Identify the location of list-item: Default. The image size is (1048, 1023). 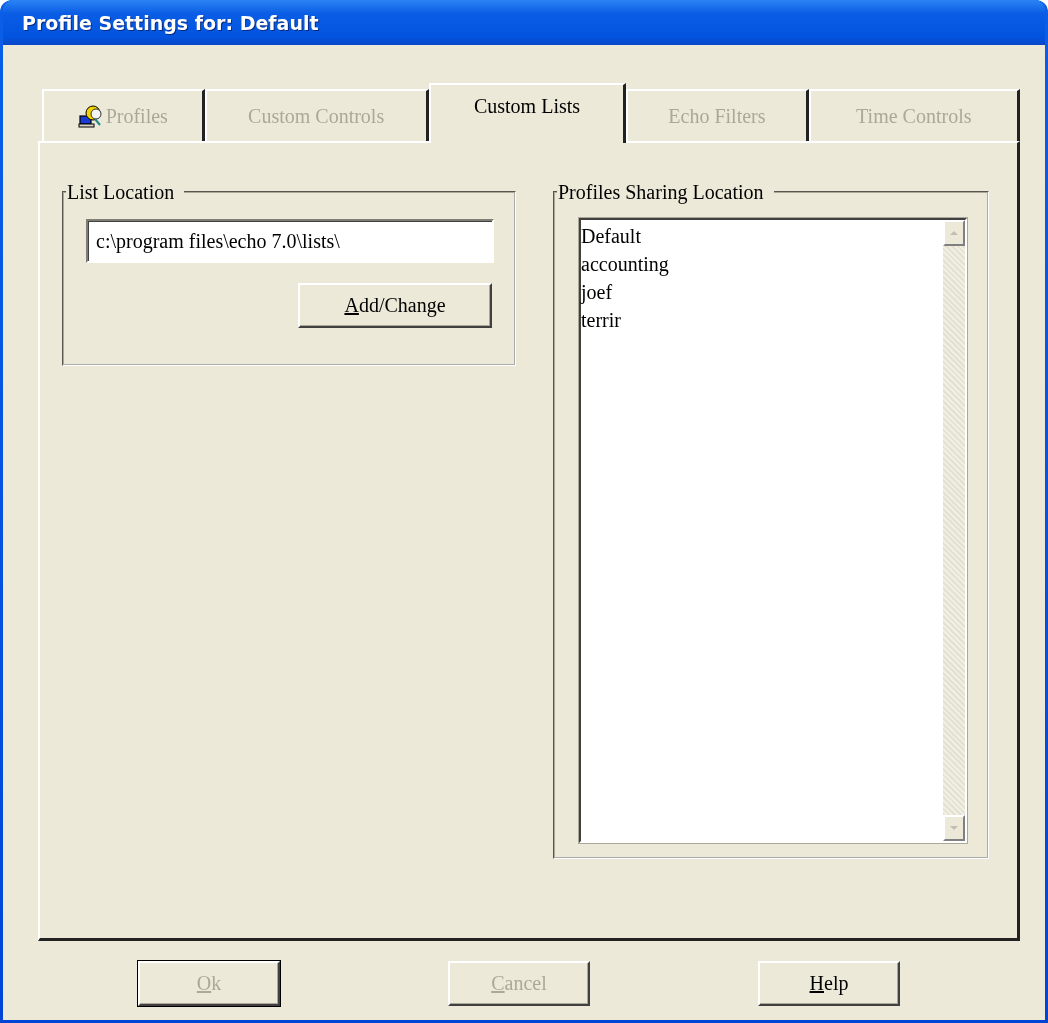
(762, 236).